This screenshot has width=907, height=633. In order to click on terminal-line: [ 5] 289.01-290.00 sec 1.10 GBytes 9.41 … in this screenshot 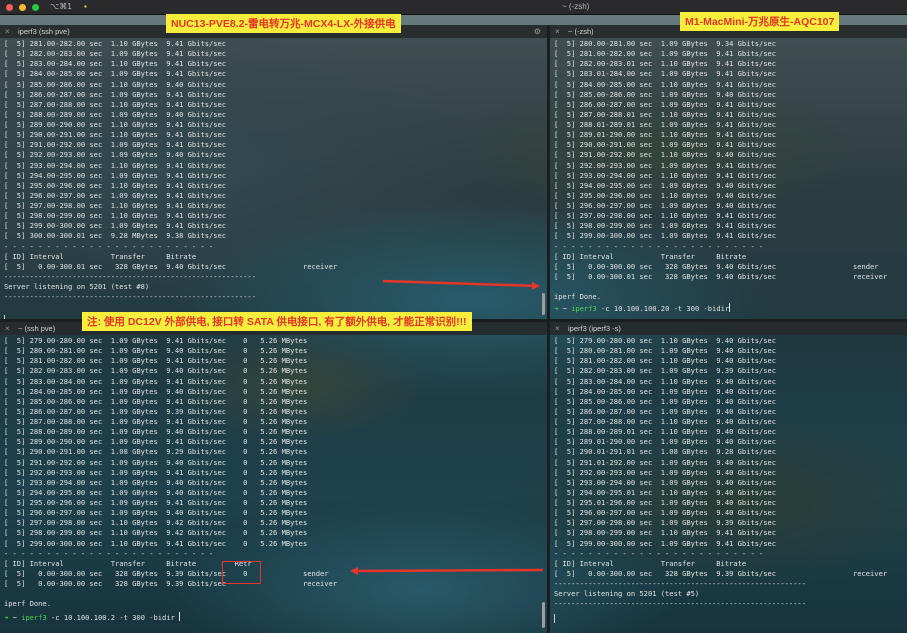, I will do `click(665, 135)`.